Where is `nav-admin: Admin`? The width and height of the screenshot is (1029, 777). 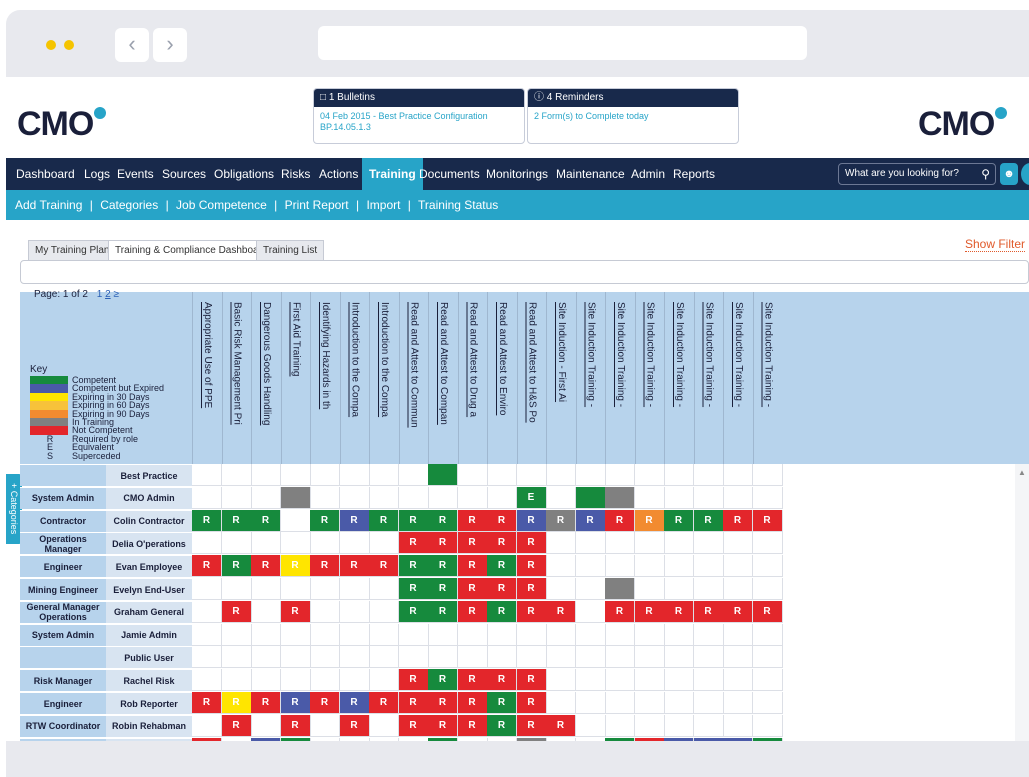
nav-admin: Admin is located at coordinates (648, 174).